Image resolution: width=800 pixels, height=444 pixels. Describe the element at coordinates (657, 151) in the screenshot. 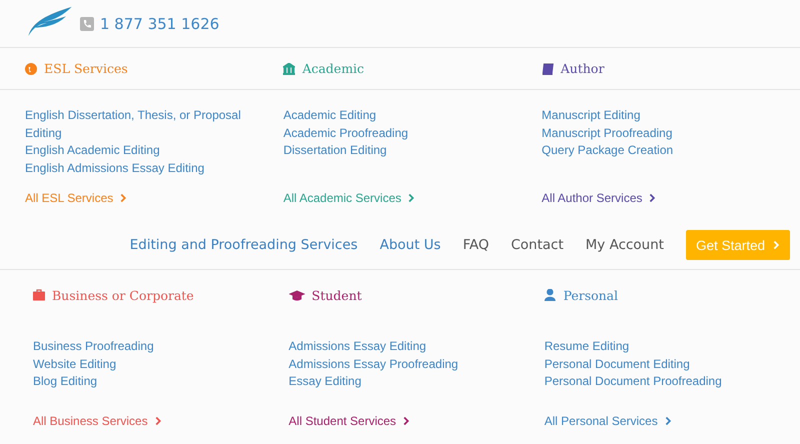

I see `service-link: Query Package Creation` at that location.